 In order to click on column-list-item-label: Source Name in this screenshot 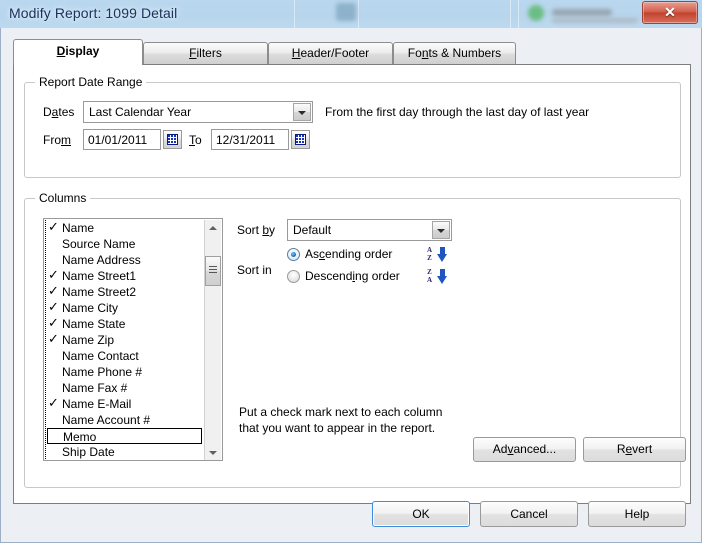, I will do `click(99, 244)`.